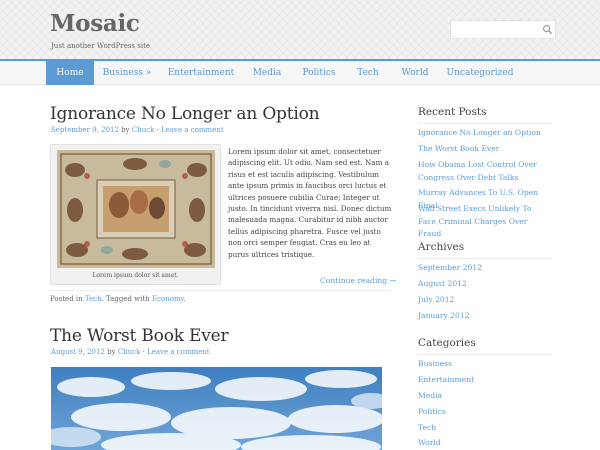 Image resolution: width=600 pixels, height=450 pixels. Describe the element at coordinates (125, 299) in the screenshot. I see `tagged-label: . Tagged with` at that location.